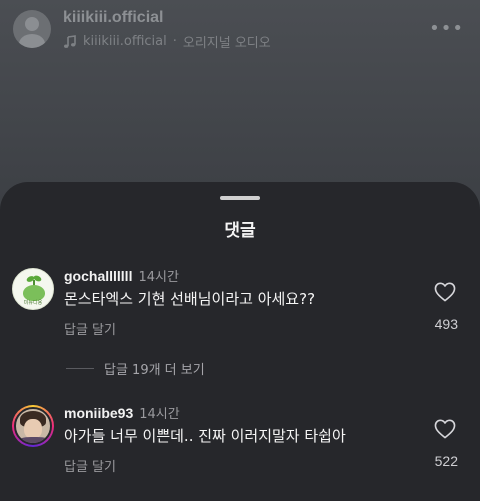  I want to click on audio-account: kiiikiii.official, so click(125, 41).